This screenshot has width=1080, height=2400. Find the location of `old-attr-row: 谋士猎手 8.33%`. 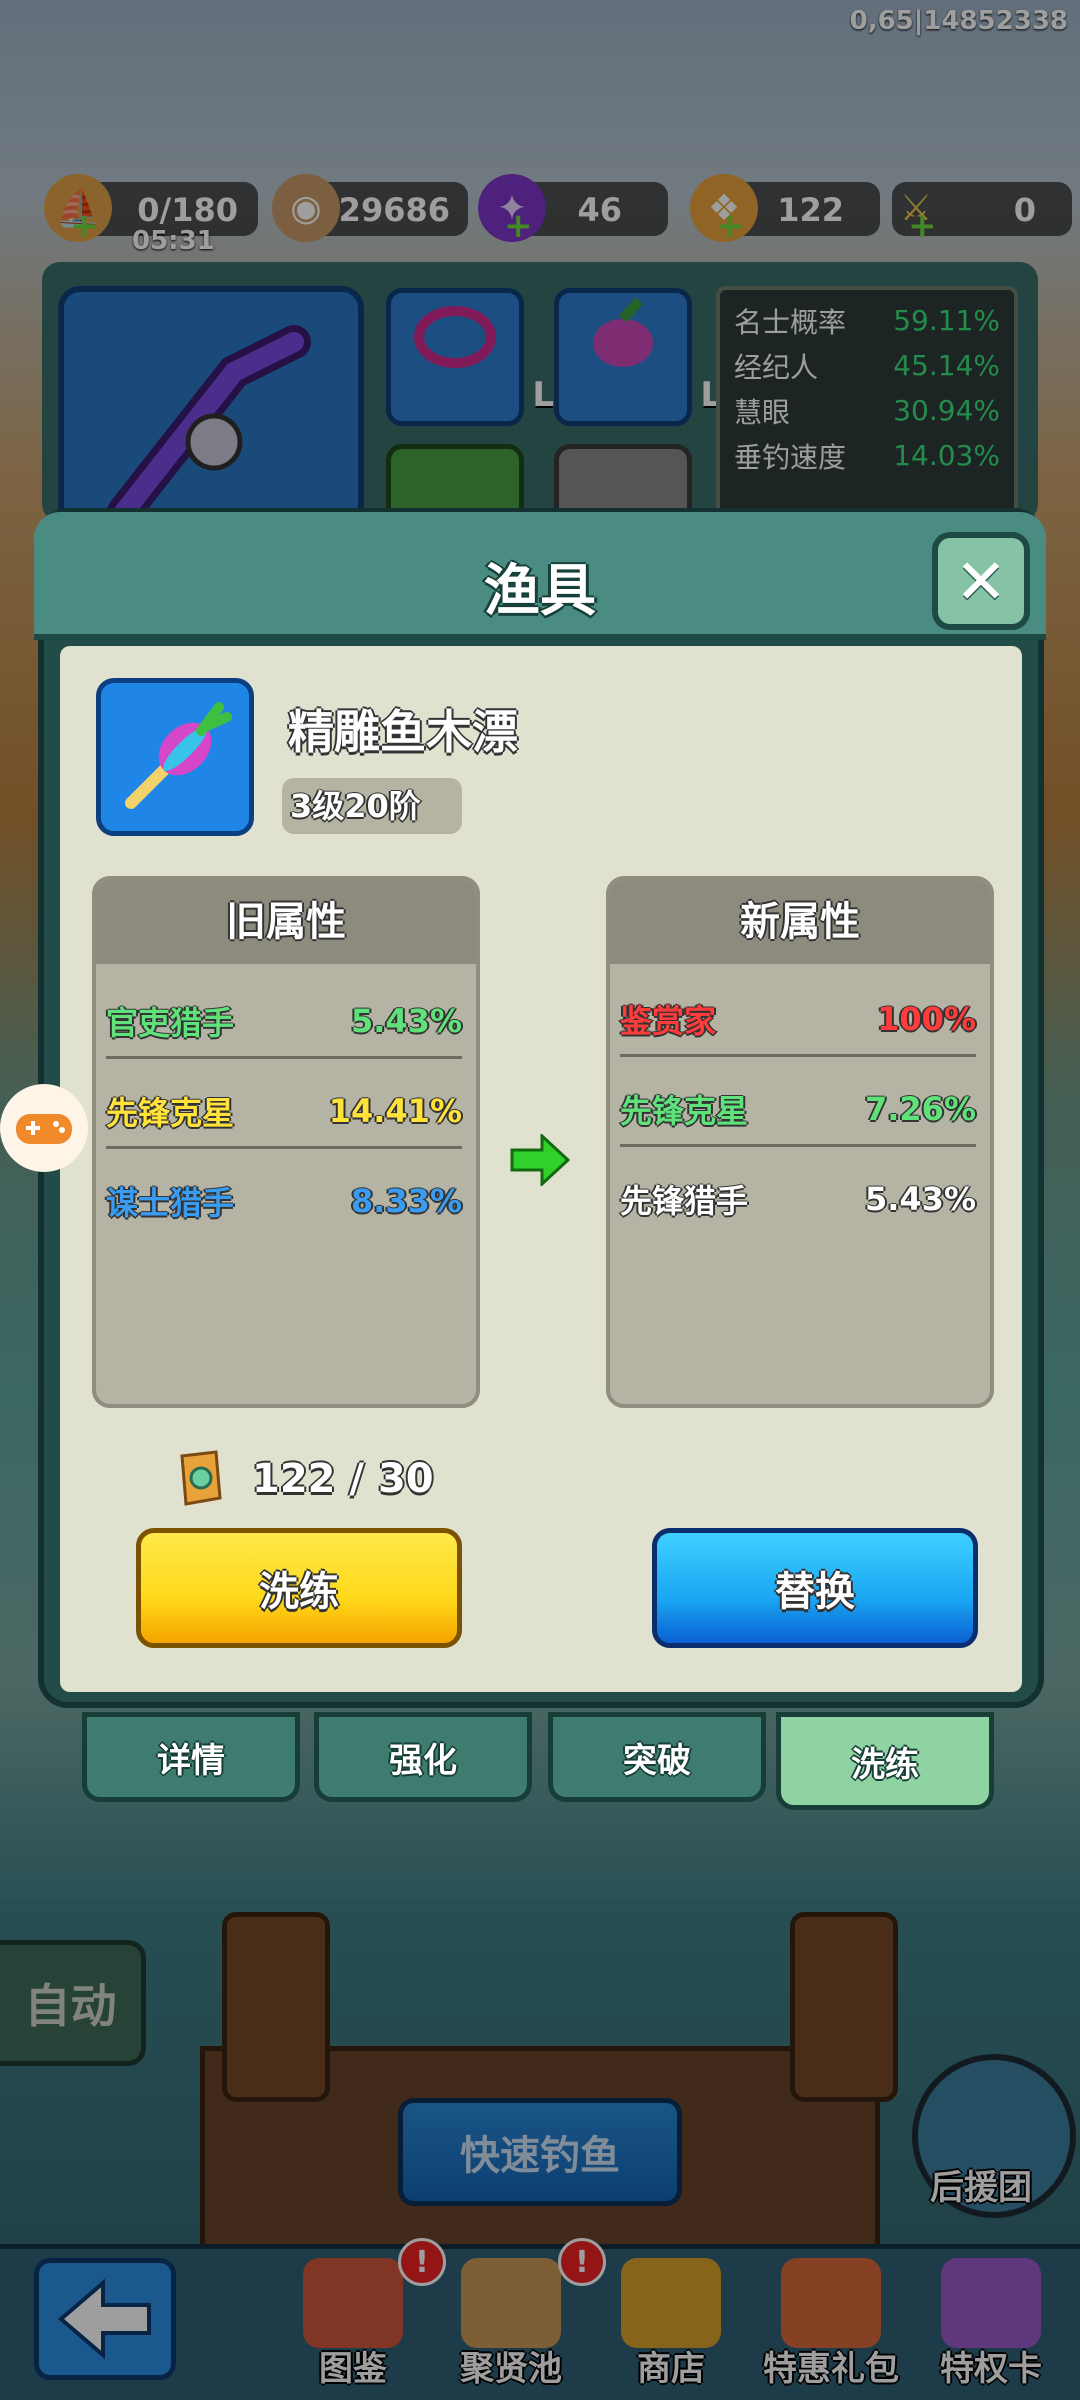

old-attr-row: 谋士猎手 8.33% is located at coordinates (284, 1201).